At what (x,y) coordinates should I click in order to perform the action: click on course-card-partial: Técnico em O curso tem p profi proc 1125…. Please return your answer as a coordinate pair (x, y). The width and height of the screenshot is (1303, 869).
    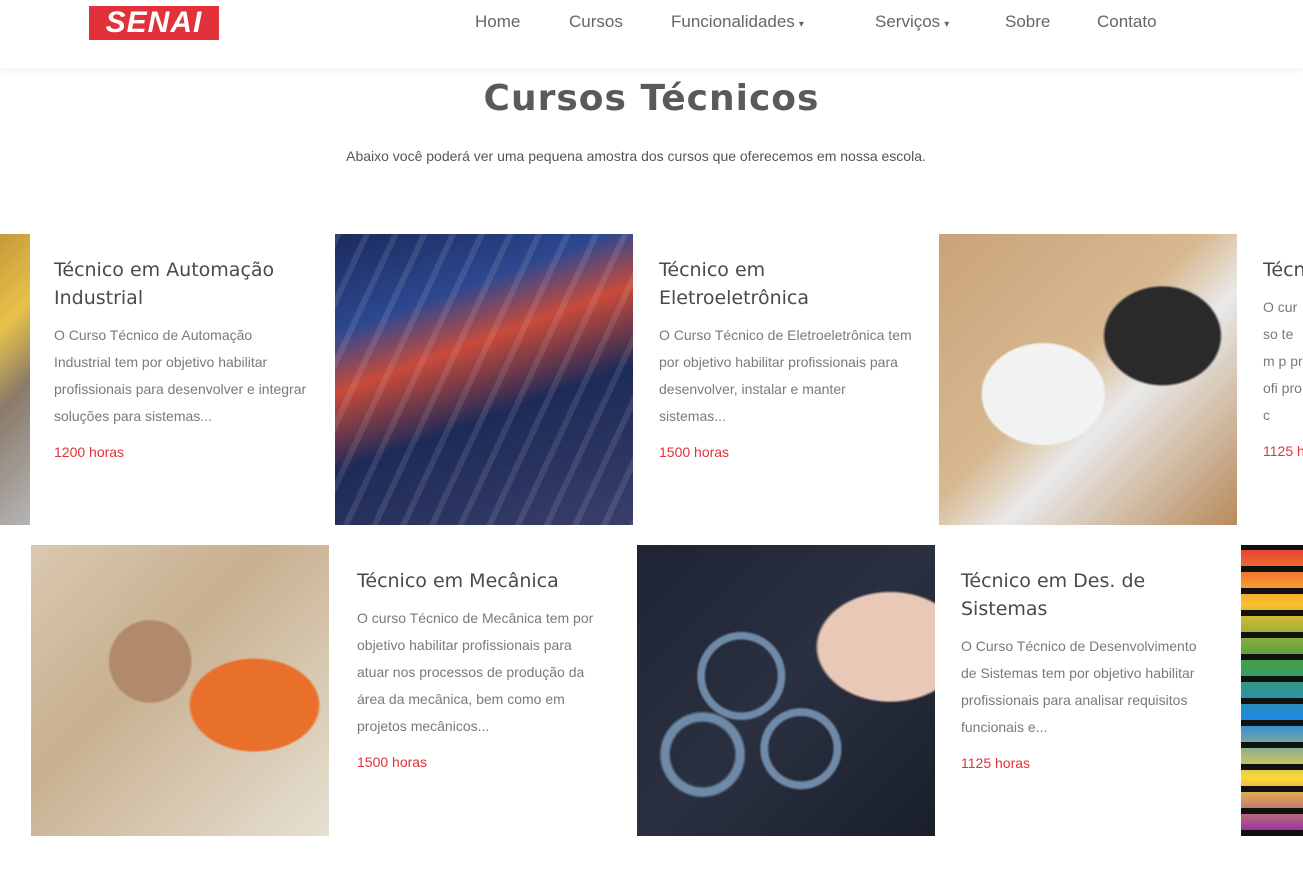
    Looking at the image, I should click on (1283, 357).